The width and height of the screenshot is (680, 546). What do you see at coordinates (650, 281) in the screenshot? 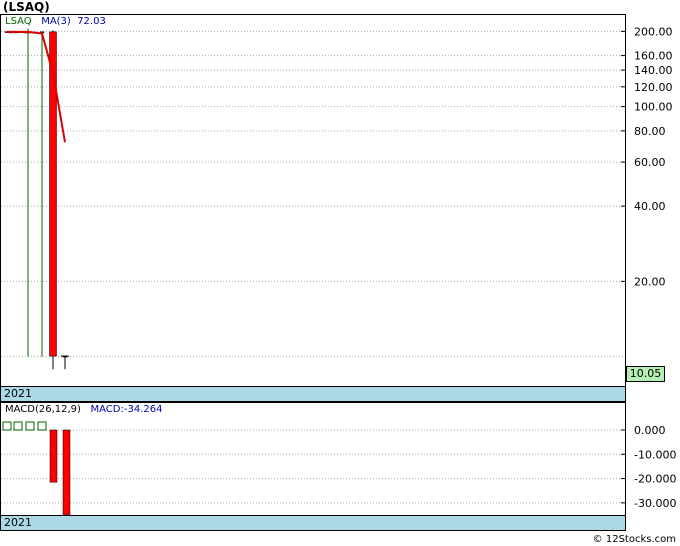
I see `y-tick-label: 20.00` at bounding box center [650, 281].